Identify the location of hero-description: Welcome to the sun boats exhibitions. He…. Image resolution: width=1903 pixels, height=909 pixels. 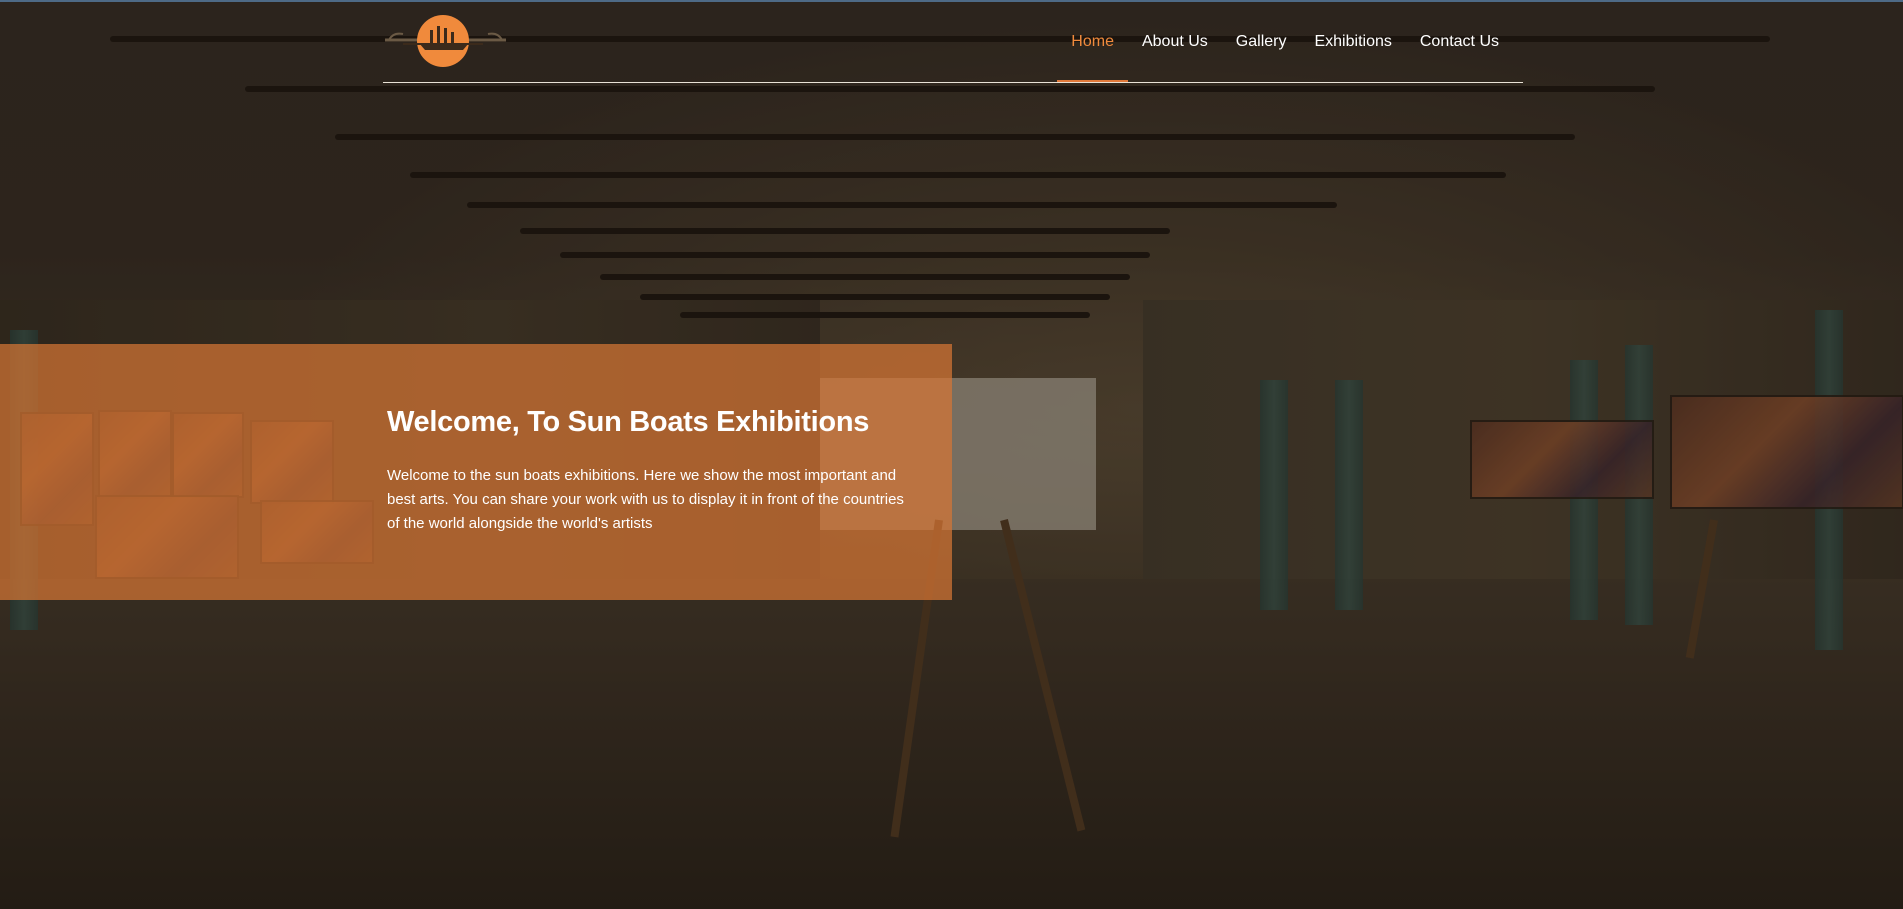
(645, 499).